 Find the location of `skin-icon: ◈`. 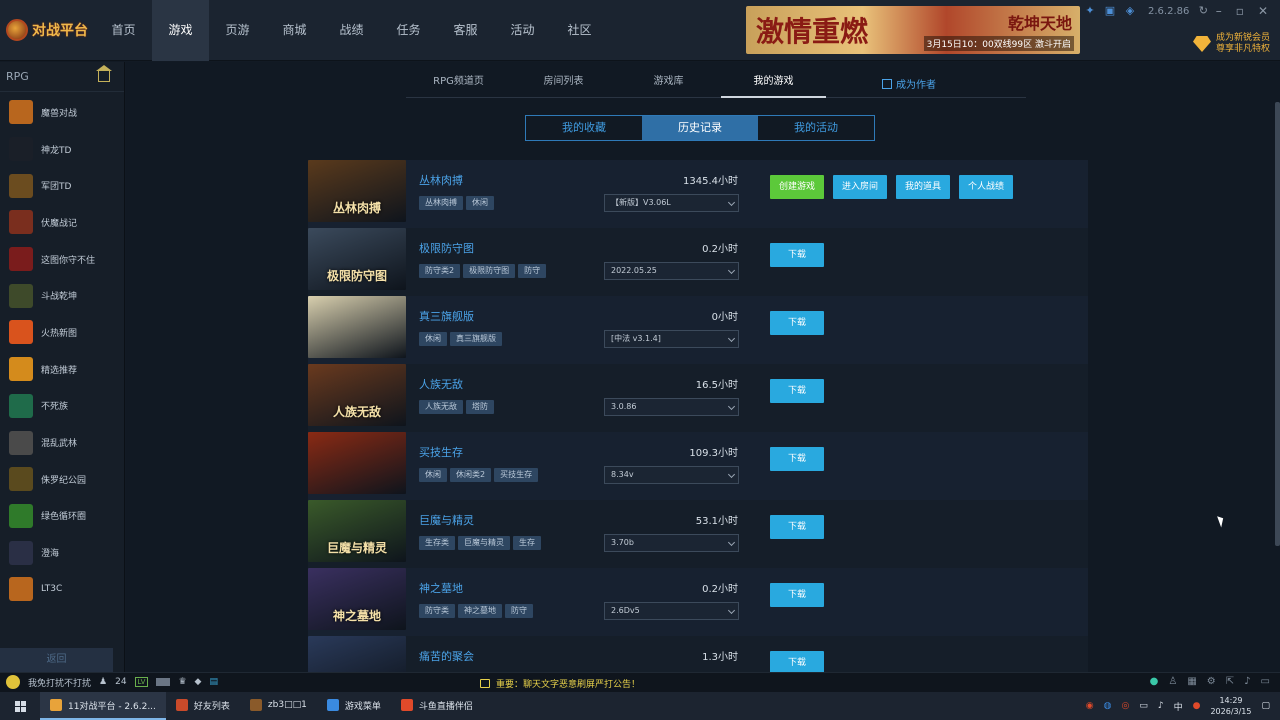

skin-icon: ◈ is located at coordinates (1130, 11).